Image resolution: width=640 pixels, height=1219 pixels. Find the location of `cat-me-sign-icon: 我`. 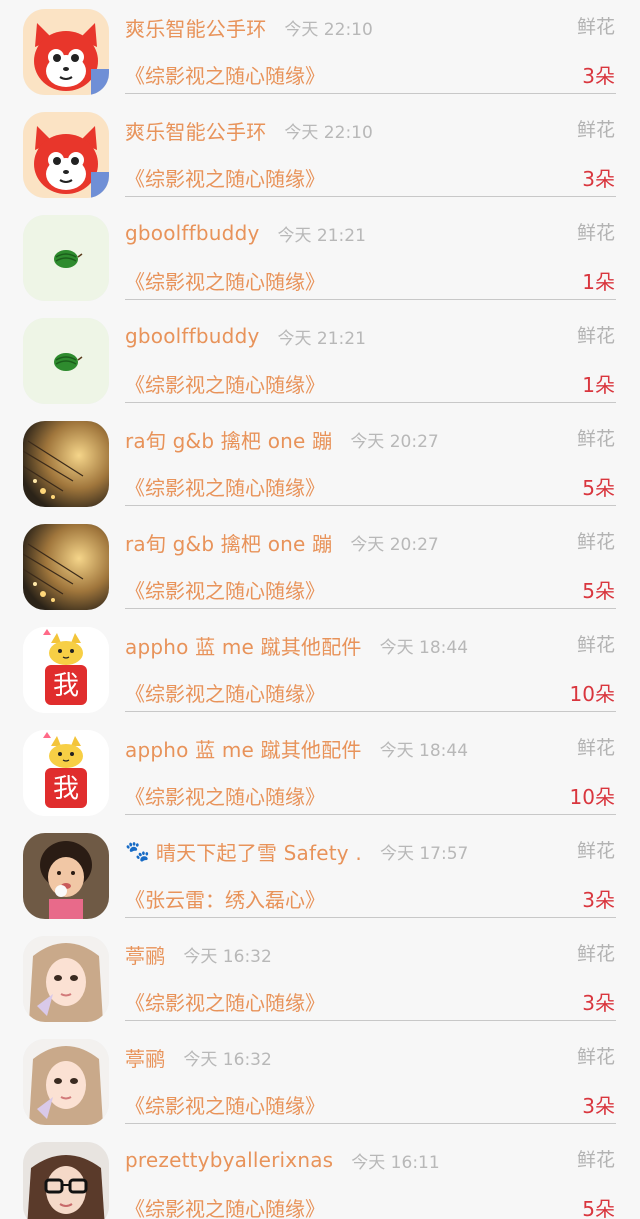

cat-me-sign-icon: 我 is located at coordinates (66, 773).